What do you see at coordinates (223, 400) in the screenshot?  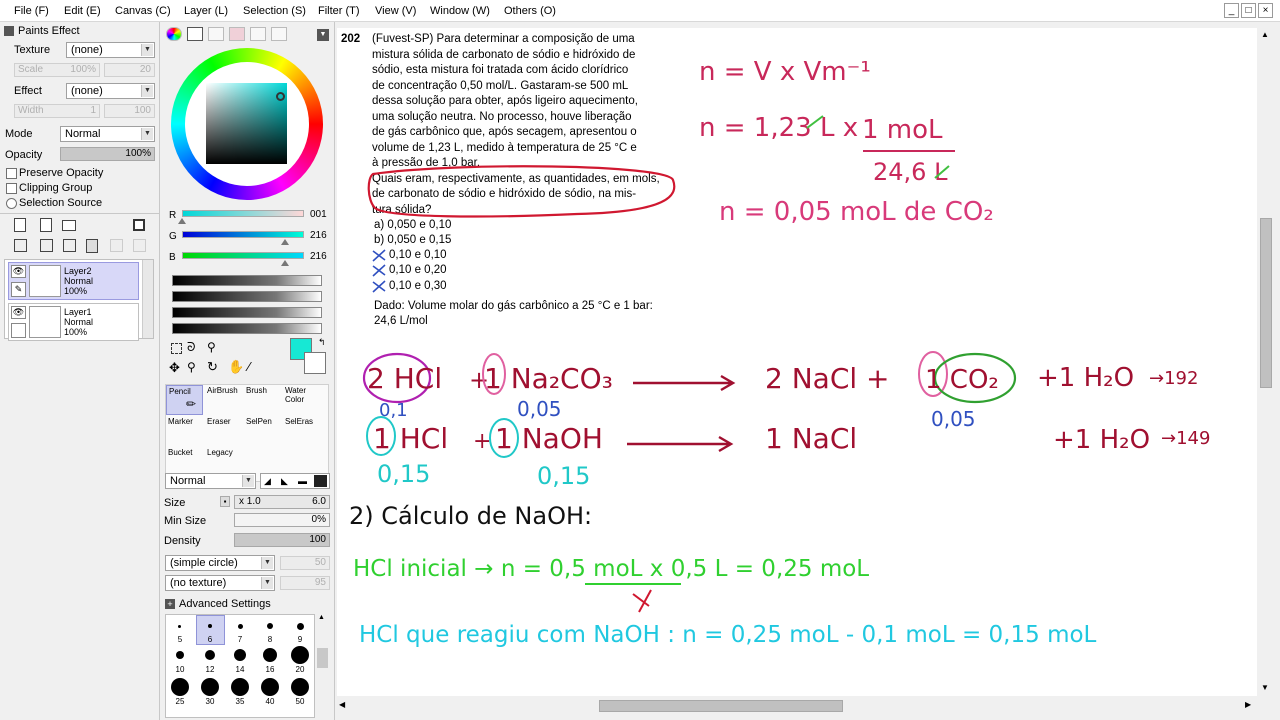 I see `tool-airbrush: AirBrush` at bounding box center [223, 400].